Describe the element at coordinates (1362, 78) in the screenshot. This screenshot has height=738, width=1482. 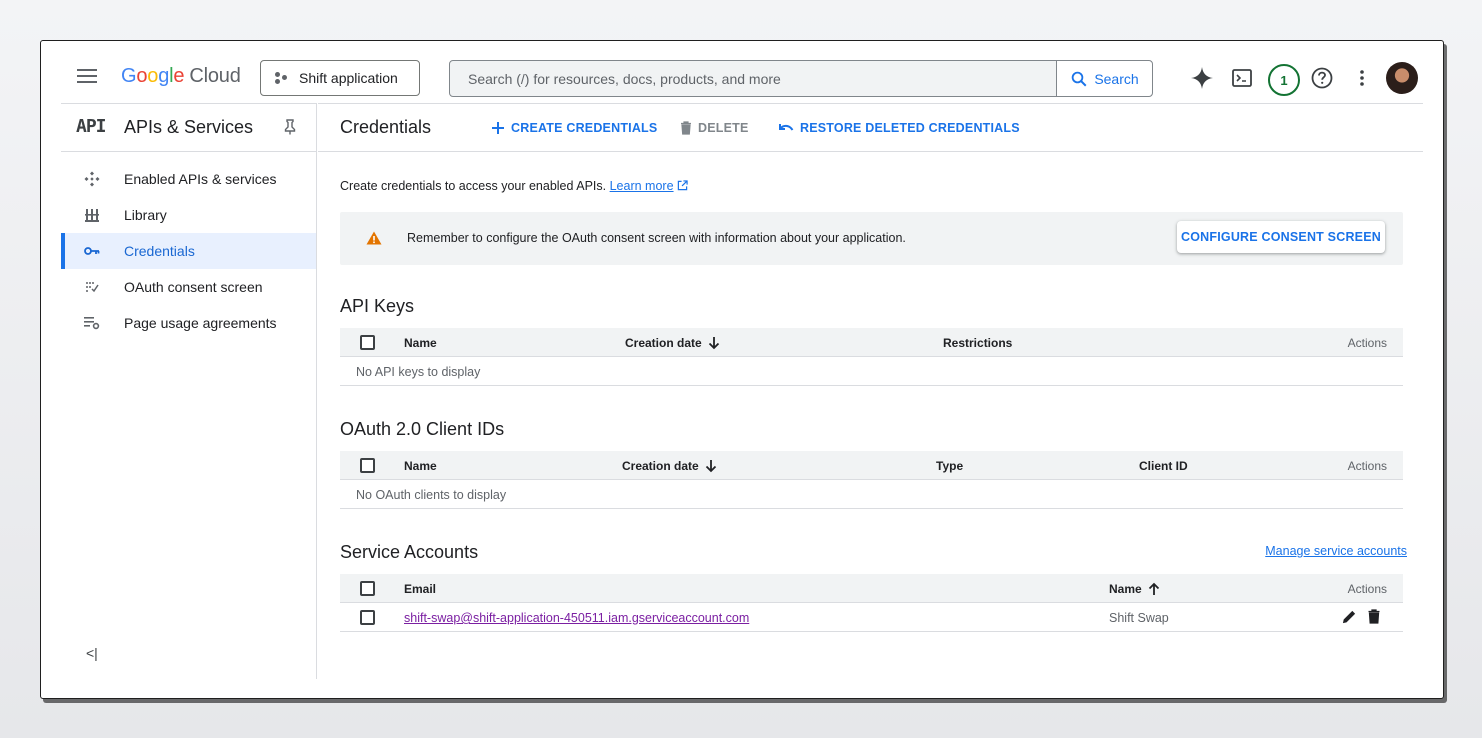
I see `more-options-icon` at that location.